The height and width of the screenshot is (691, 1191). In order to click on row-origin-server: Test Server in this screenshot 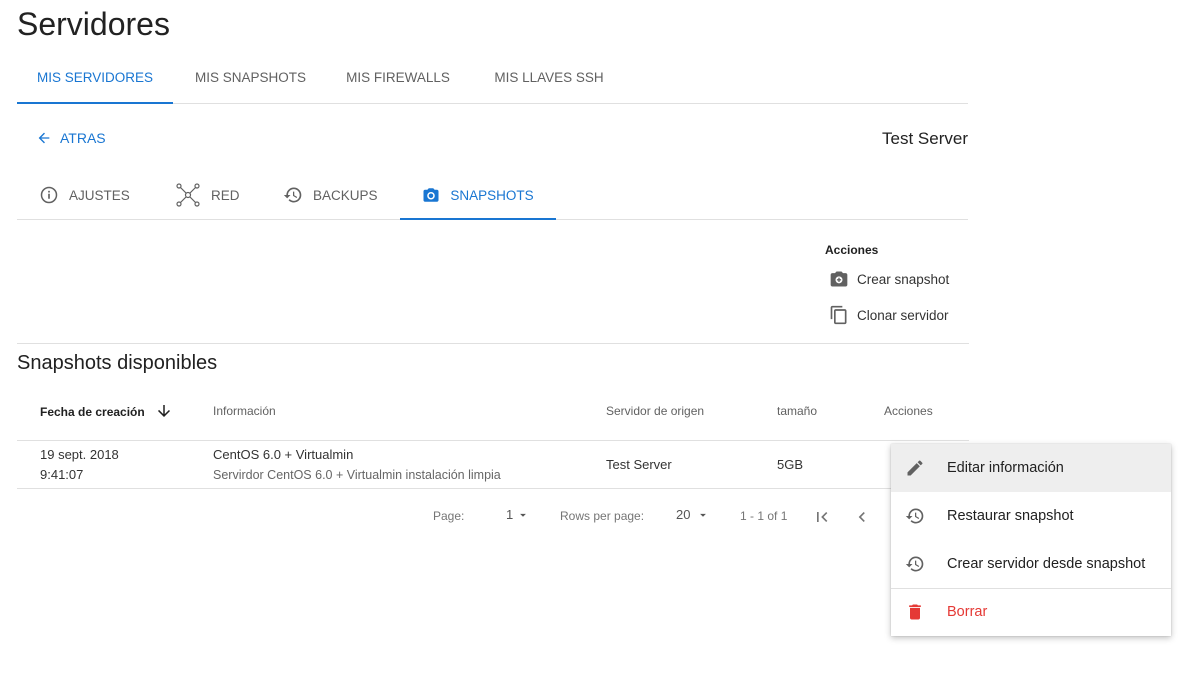, I will do `click(639, 464)`.